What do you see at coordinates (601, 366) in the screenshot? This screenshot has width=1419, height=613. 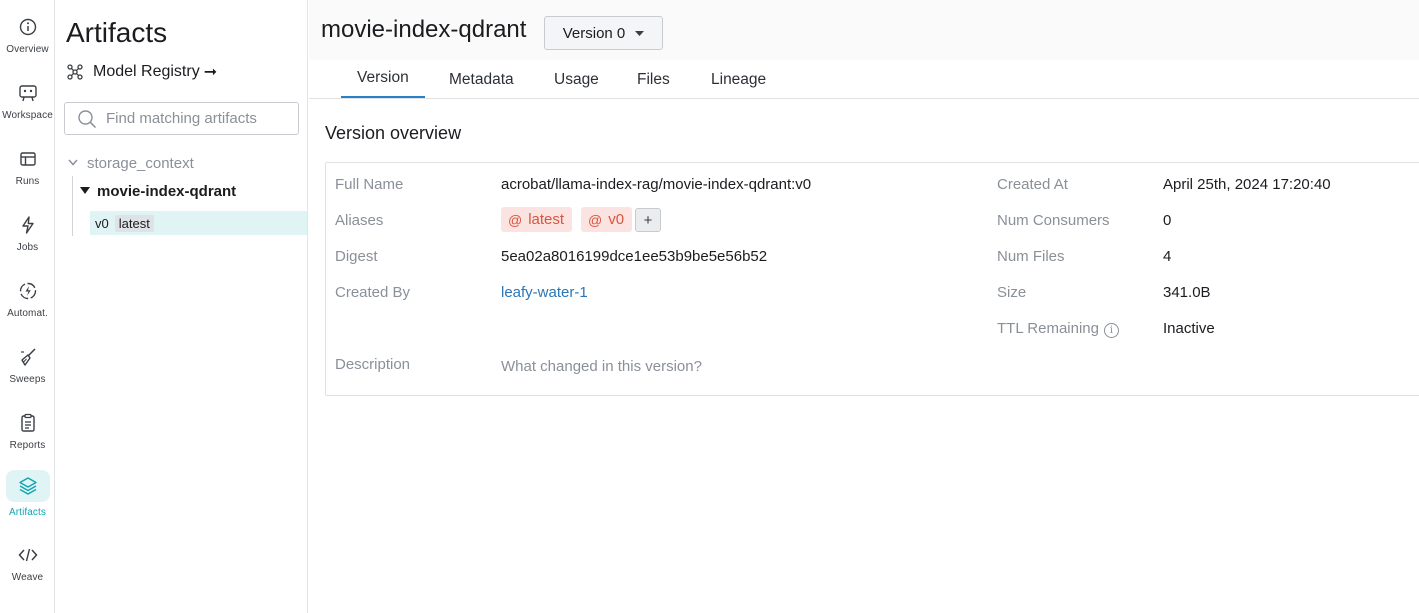 I see `description-input: What changed in this version?` at bounding box center [601, 366].